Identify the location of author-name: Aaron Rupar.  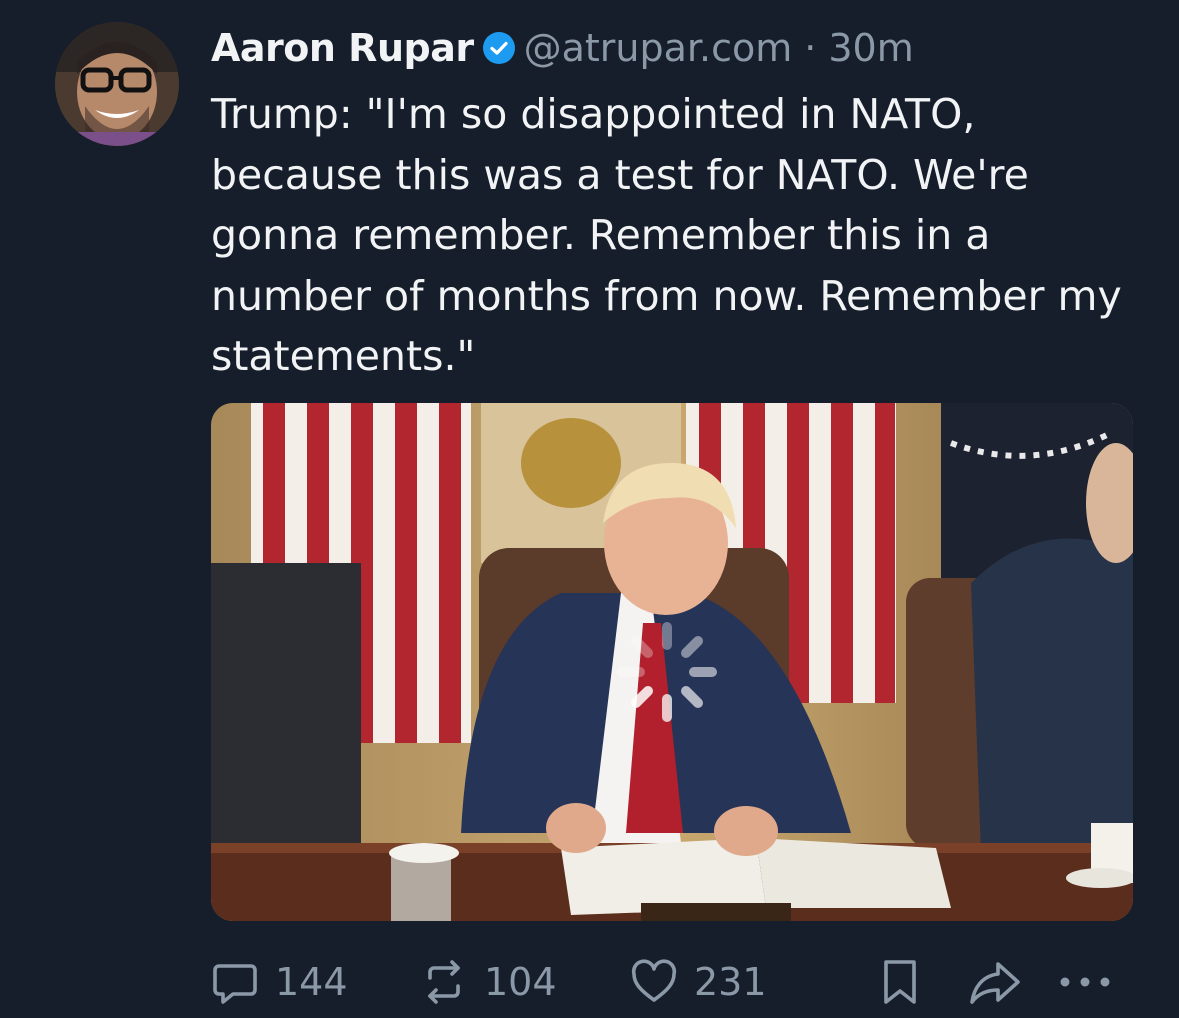
(342, 48).